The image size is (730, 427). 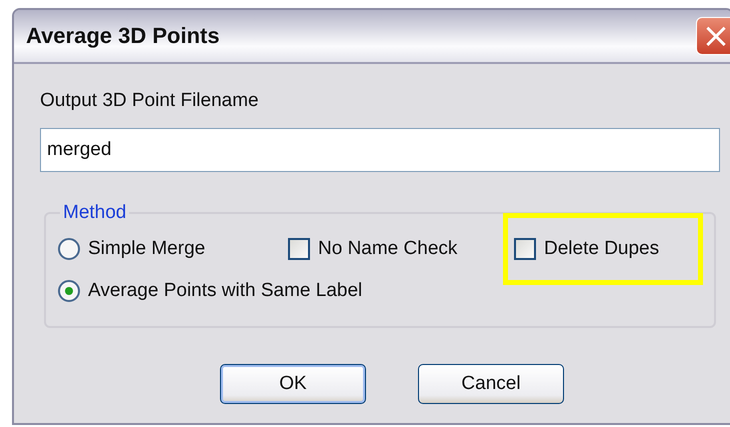 I want to click on option-label: Simple Merge, so click(x=147, y=249).